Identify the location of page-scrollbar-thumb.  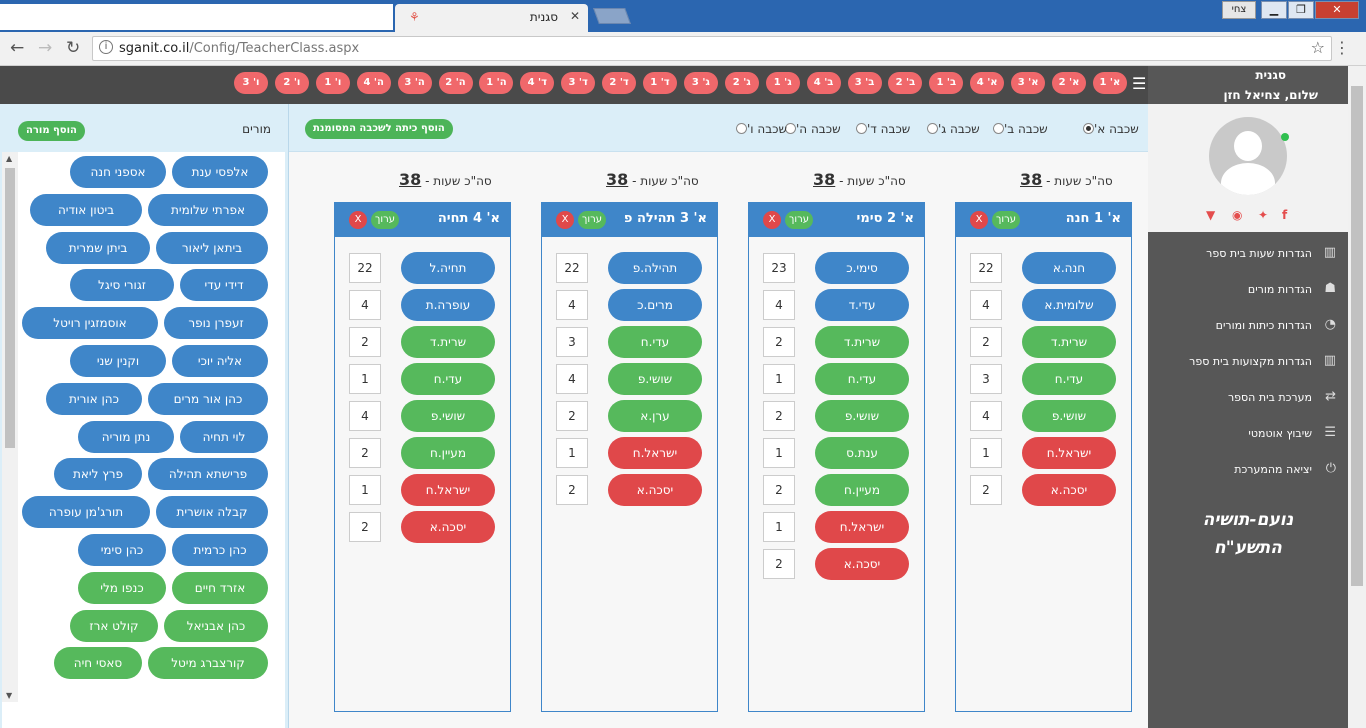
(1357, 336).